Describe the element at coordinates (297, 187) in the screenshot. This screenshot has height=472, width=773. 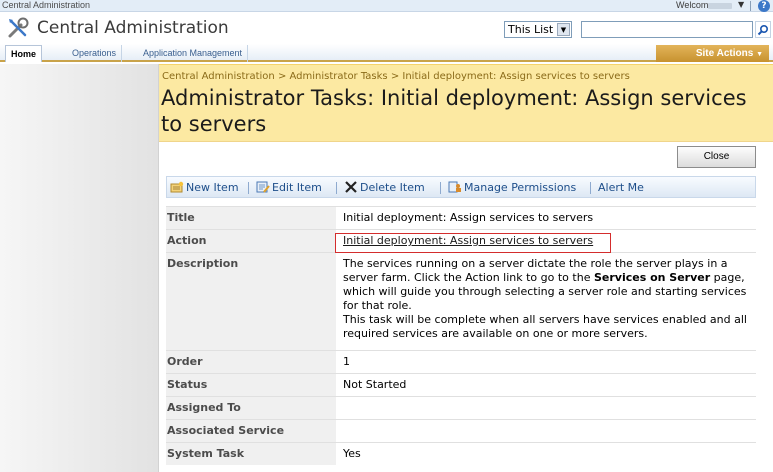
I see `edit-item-label: Edit Item` at that location.